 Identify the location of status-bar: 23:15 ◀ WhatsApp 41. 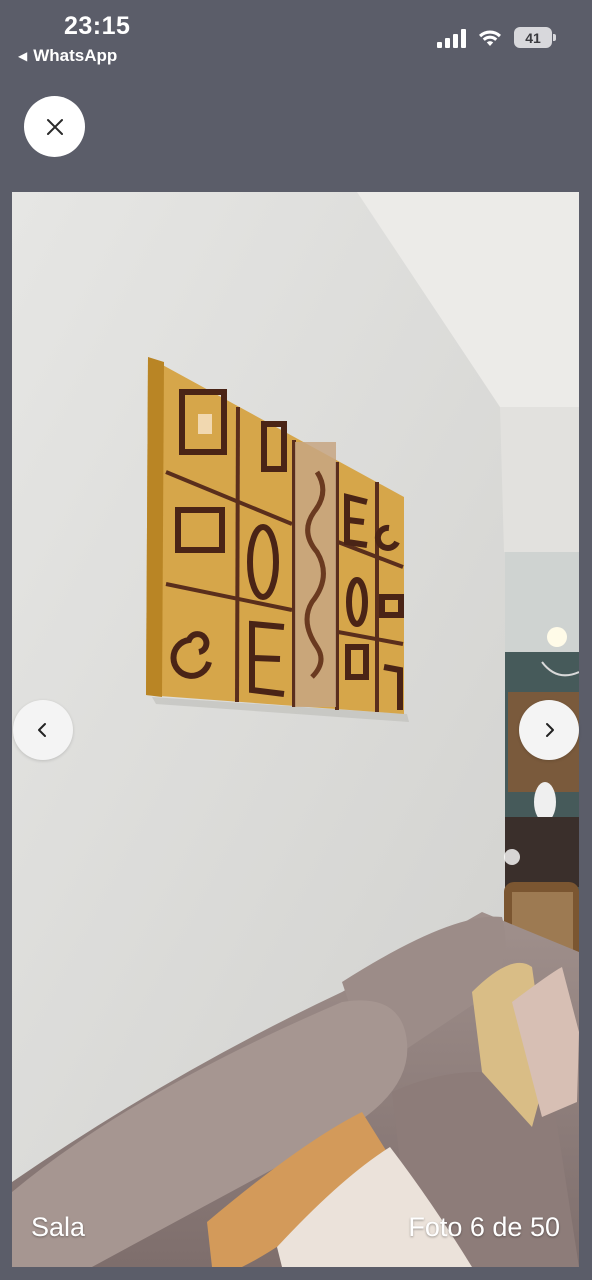
(296, 40).